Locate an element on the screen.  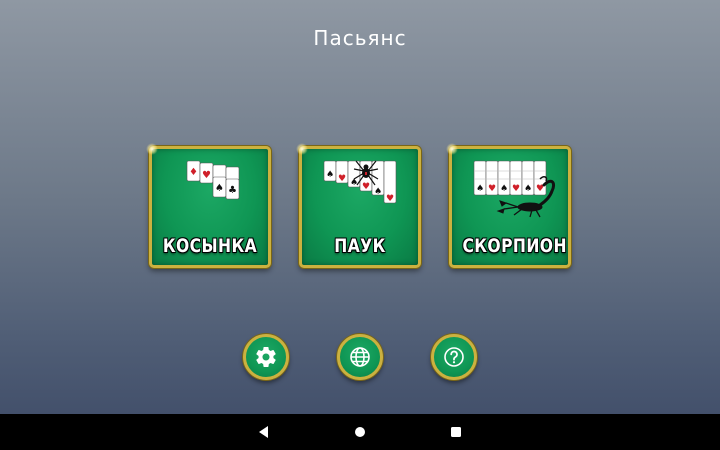
home-button is located at coordinates (360, 432).